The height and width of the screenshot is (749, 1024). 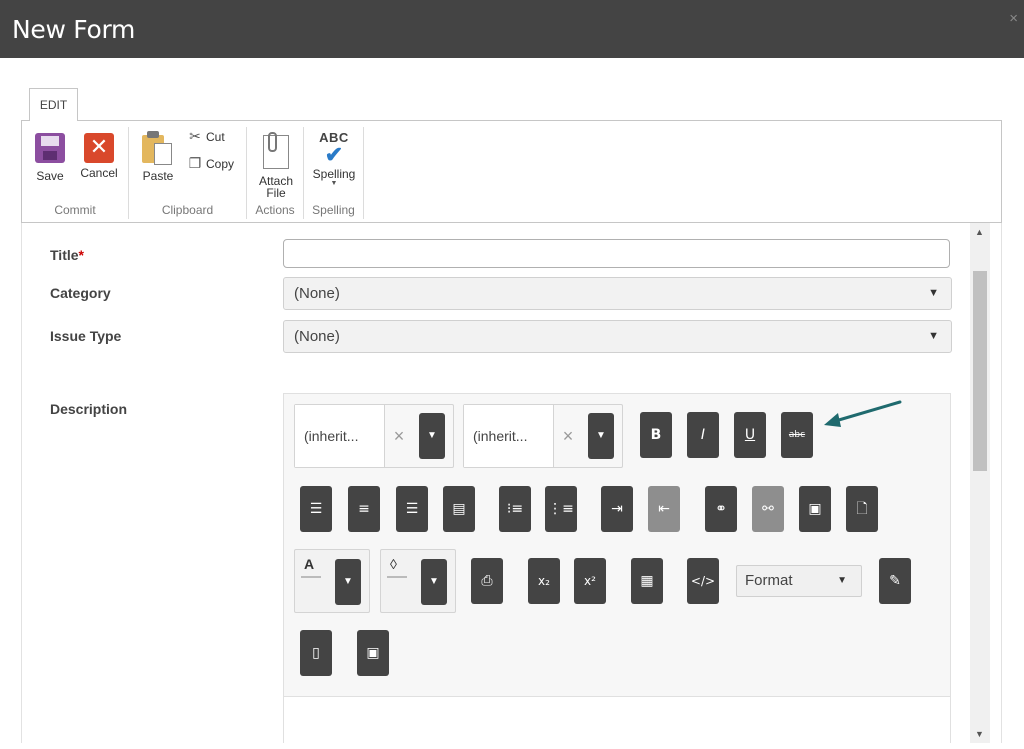 I want to click on save-button: Save, so click(x=50, y=157).